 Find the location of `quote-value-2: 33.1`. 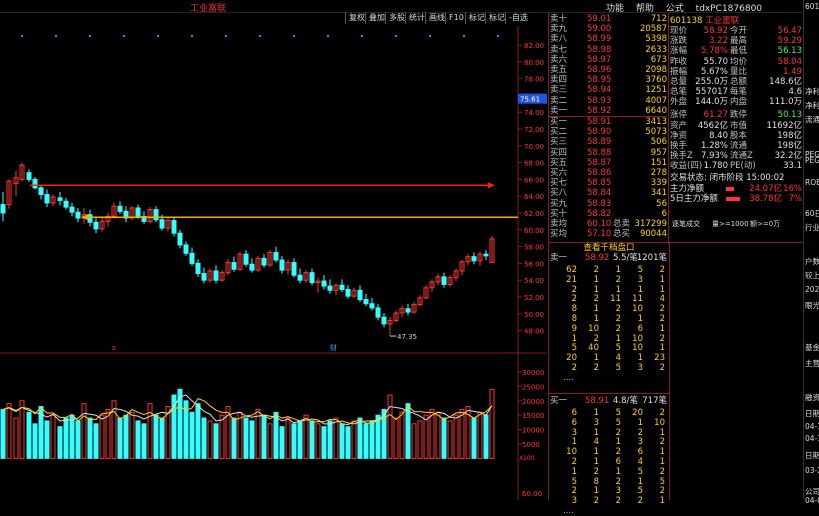

quote-value-2: 33.1 is located at coordinates (792, 166).